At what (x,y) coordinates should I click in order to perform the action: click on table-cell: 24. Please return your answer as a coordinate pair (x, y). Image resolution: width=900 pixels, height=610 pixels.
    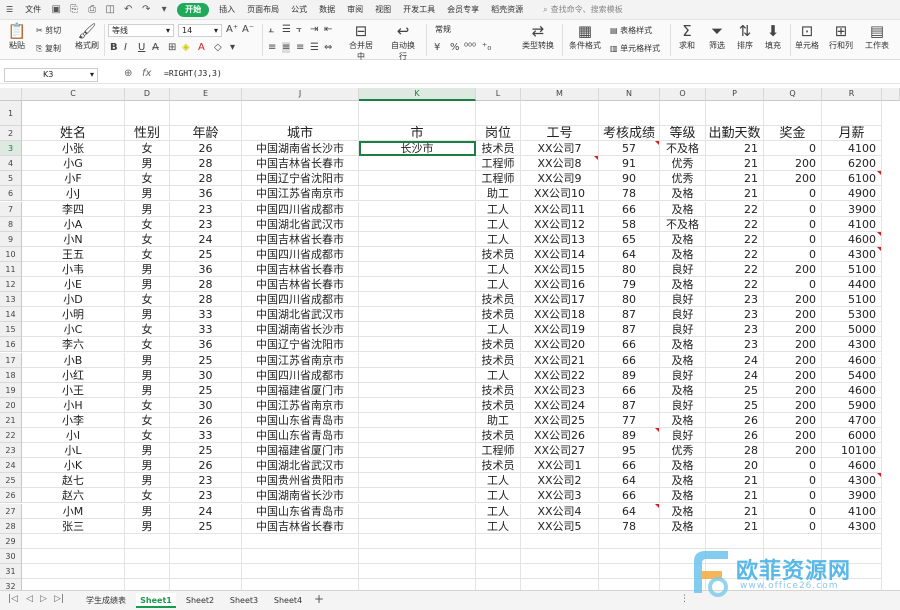
    Looking at the image, I should click on (735, 360).